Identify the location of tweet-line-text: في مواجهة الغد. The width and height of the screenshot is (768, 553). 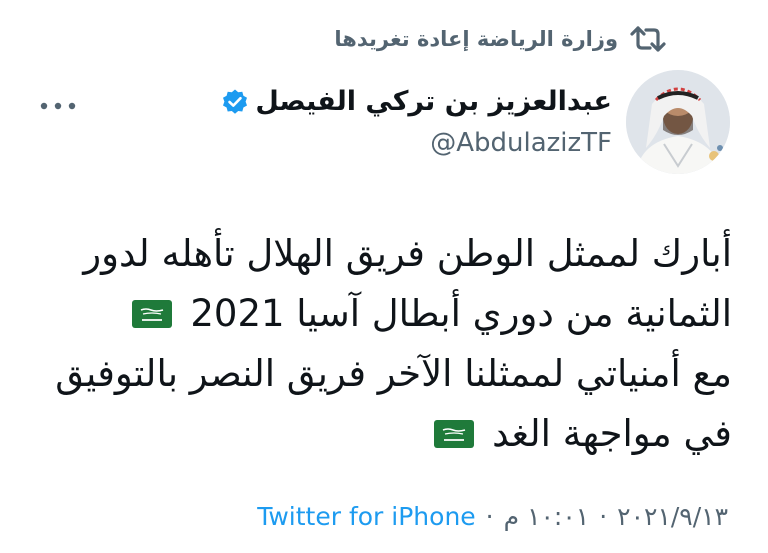
(612, 433).